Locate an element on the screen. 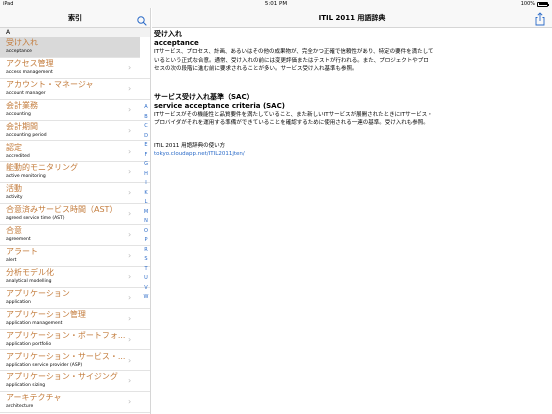  usage-label: ITIL 2011 用語辞典の使い方 is located at coordinates (190, 145).